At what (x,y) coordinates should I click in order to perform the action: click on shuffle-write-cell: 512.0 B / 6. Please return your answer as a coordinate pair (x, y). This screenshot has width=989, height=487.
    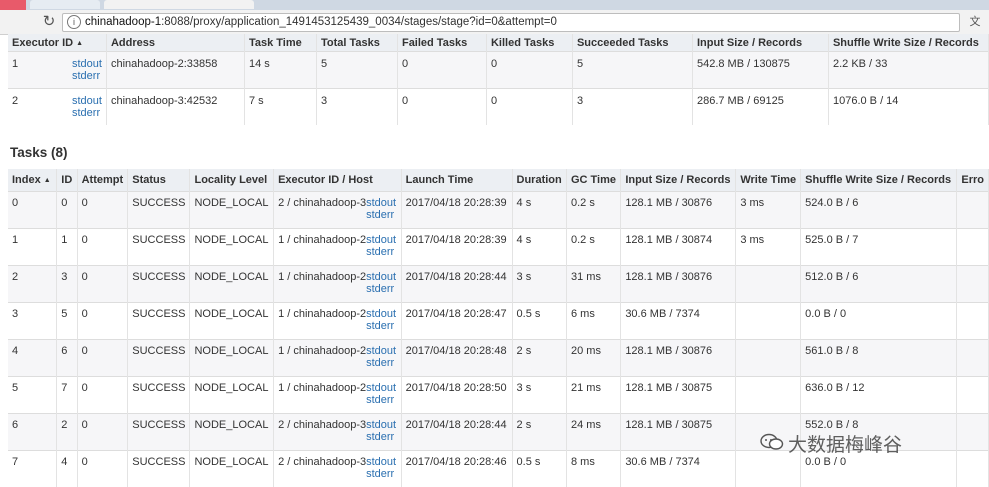
    Looking at the image, I should click on (879, 283).